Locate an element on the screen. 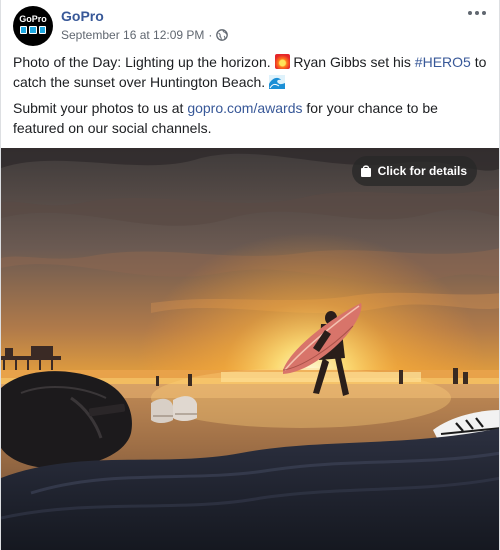 This screenshot has width=500, height=550. click-for-details-button: Click for details is located at coordinates (414, 171).